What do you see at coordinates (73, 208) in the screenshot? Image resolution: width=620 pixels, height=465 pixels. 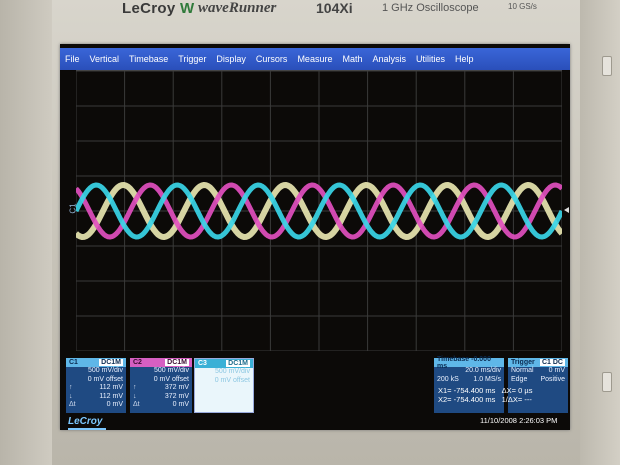 I see `channel-marker: C1` at bounding box center [73, 208].